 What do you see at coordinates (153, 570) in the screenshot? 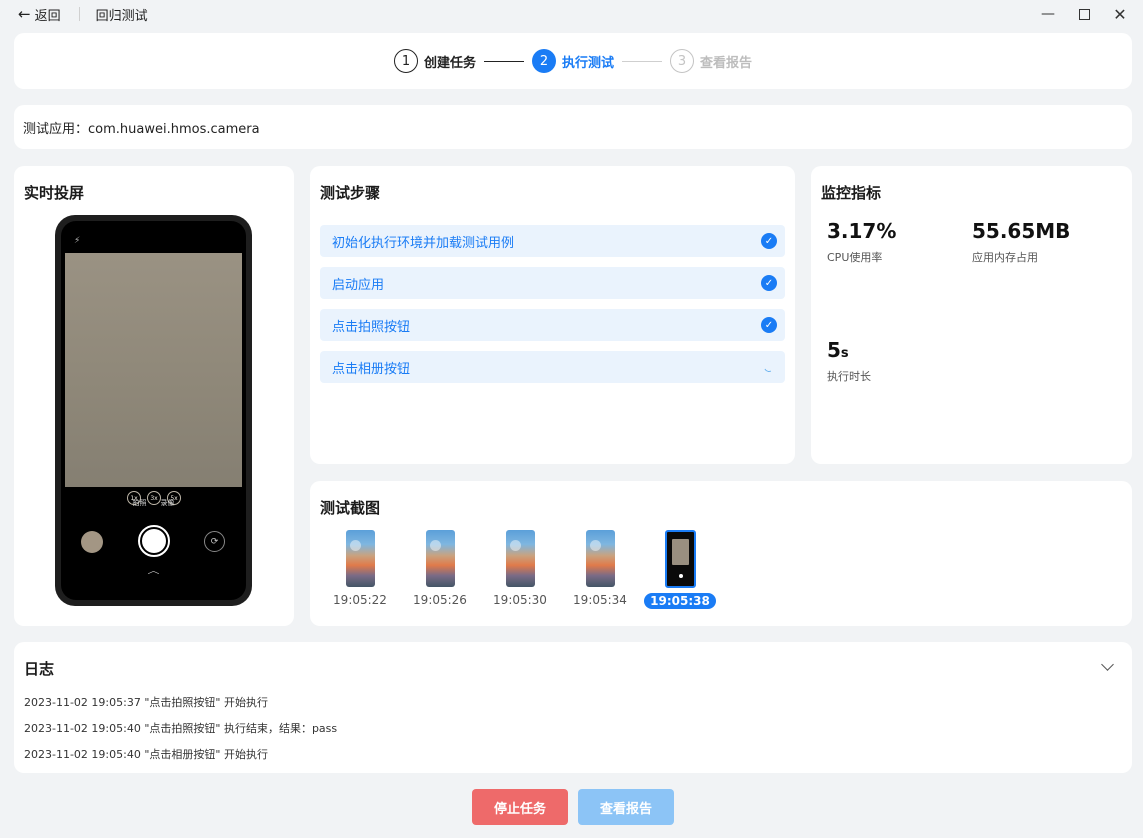
I see `chevron-up-icon: ︿` at bounding box center [153, 570].